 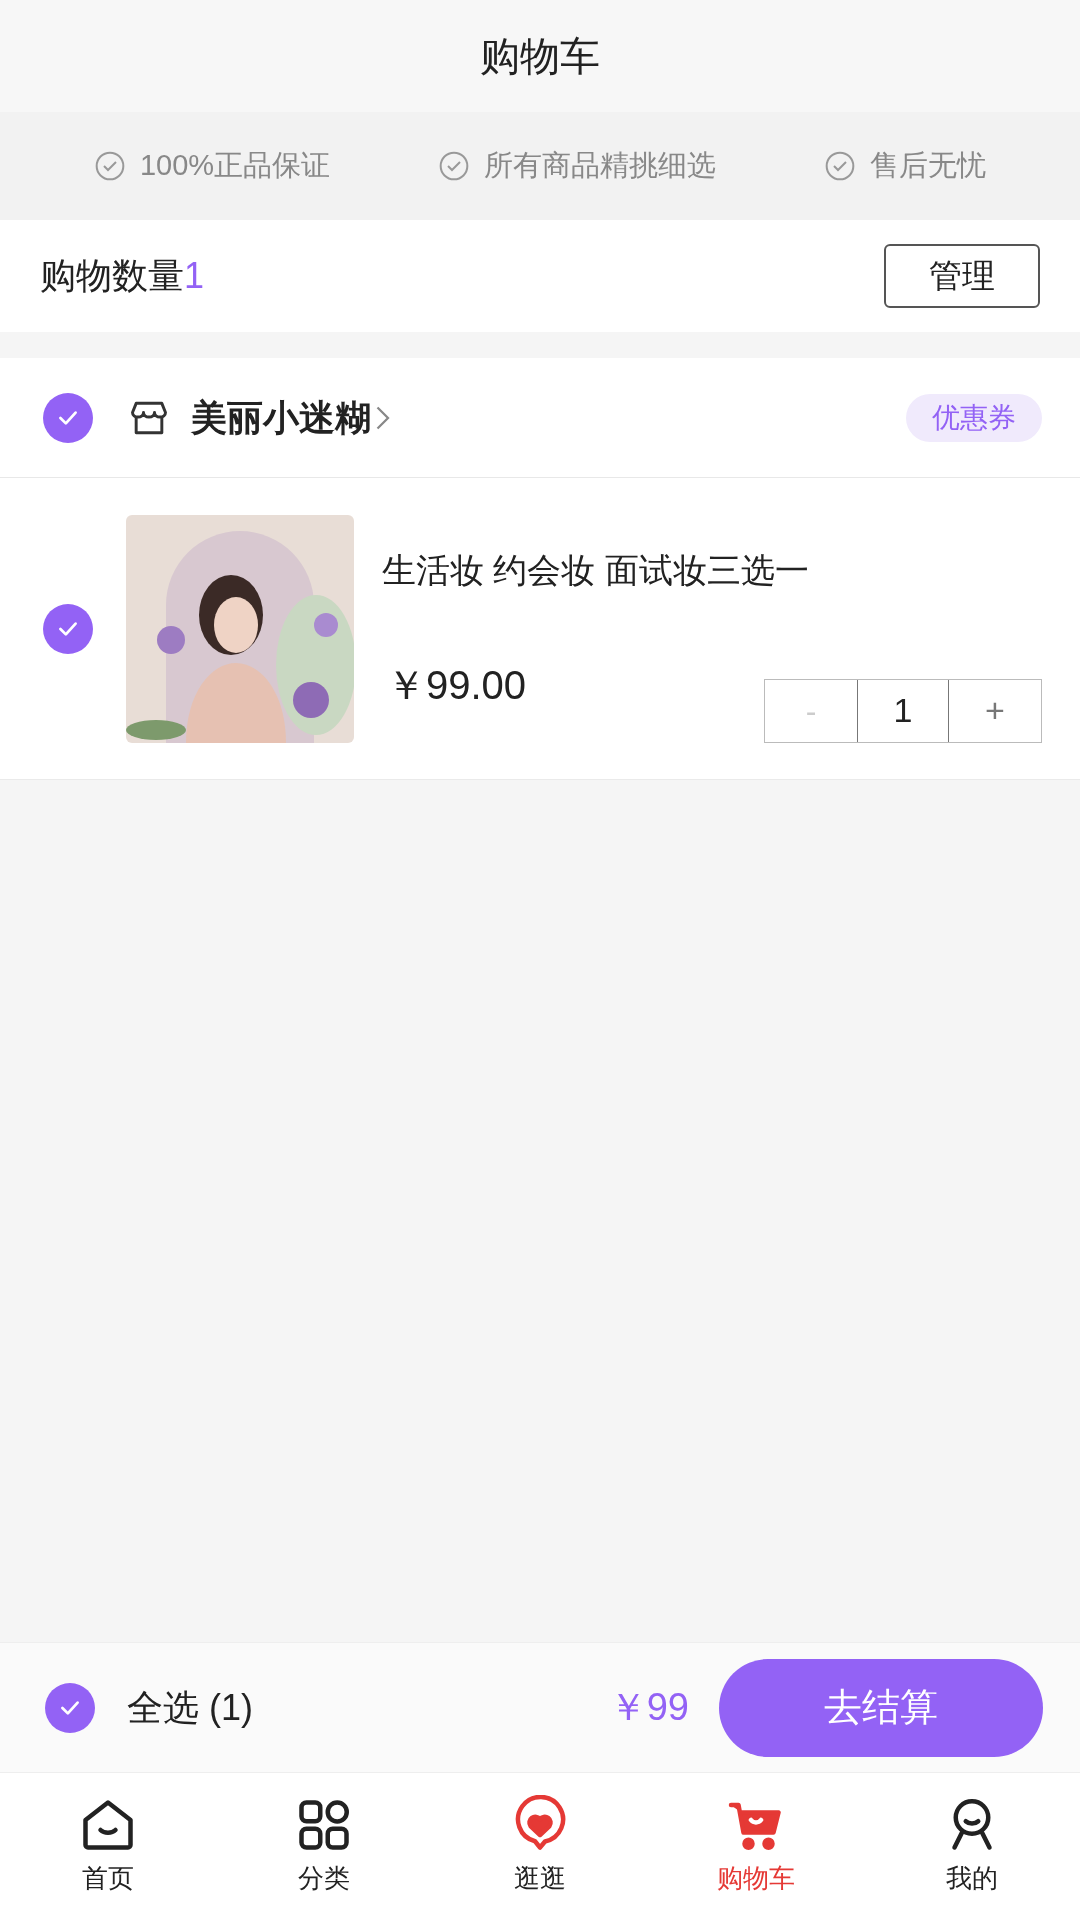 I want to click on cart-count: 购物数量1, so click(x=122, y=276).